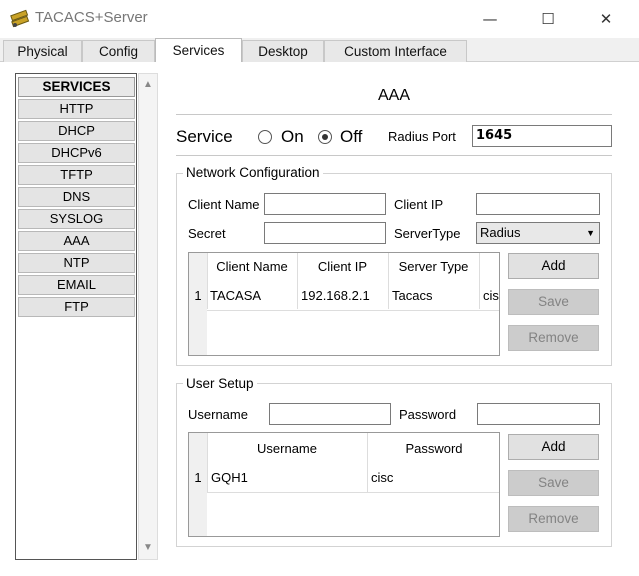 This screenshot has height=576, width=639. I want to click on service-syslog-button: SYSLOG, so click(76, 219).